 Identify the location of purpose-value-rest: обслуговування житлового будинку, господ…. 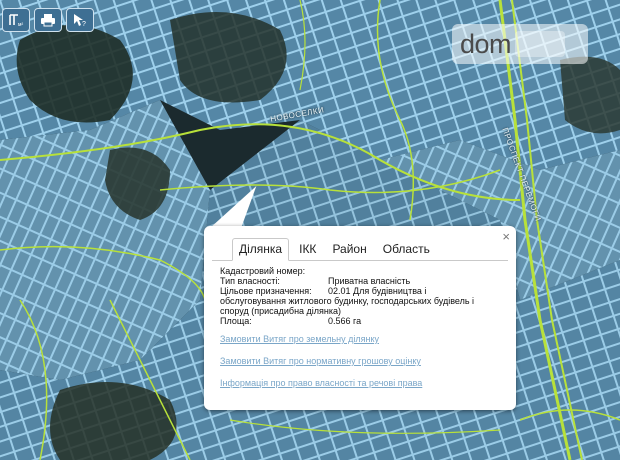
(347, 306).